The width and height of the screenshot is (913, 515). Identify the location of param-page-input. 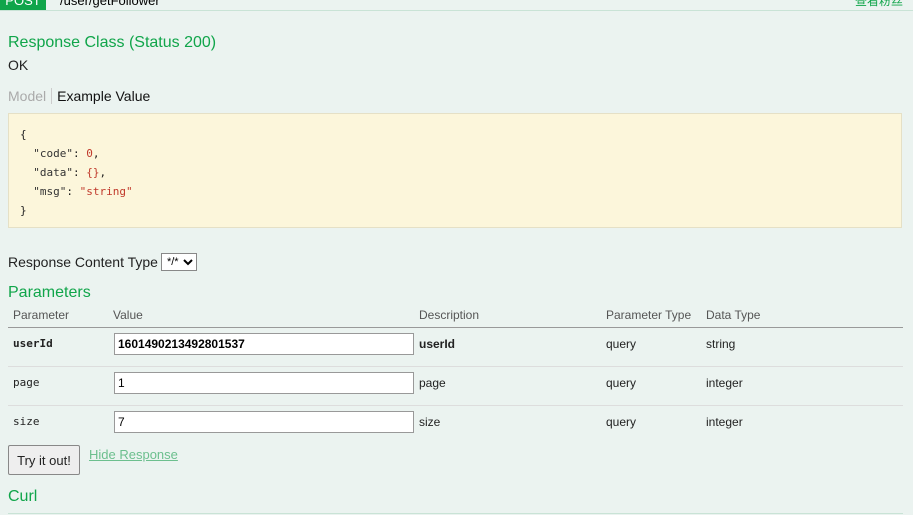
(264, 383).